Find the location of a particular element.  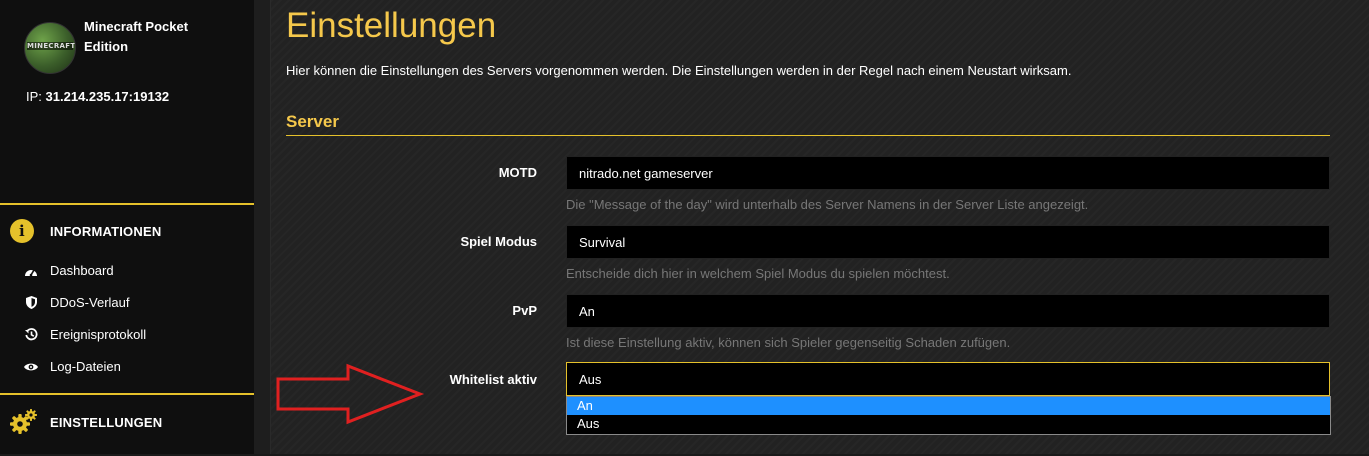

motd-input: nitrado.net gameserver is located at coordinates (948, 173).